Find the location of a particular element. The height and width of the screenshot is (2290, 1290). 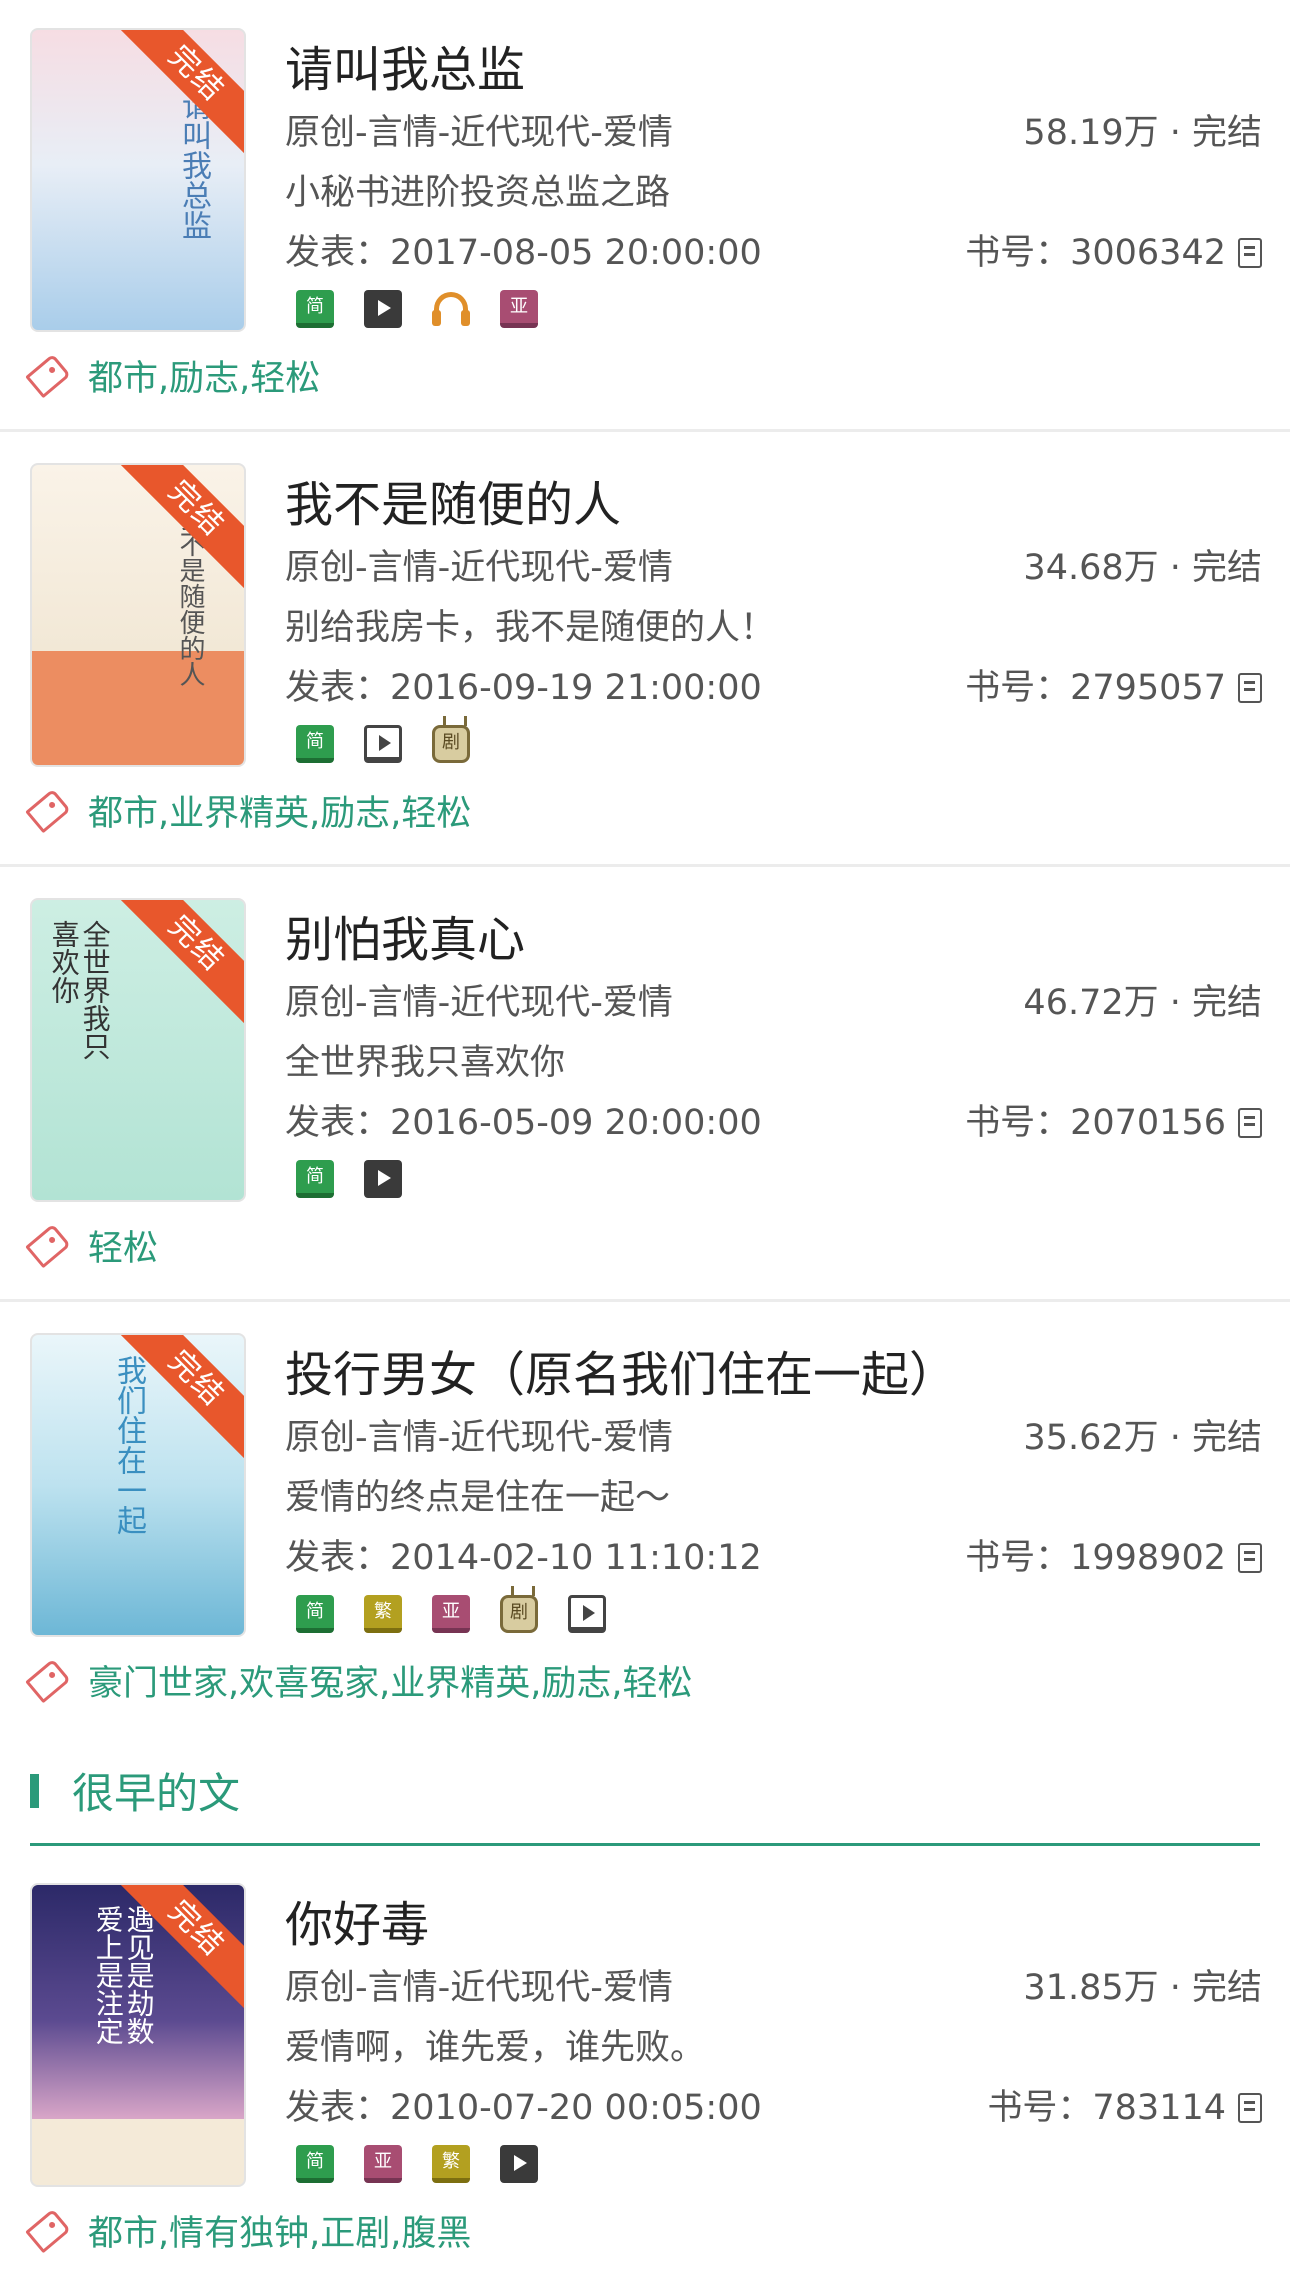

book-tags: 豪门世家,欢喜冤家,业界精英,励志,轻松 is located at coordinates (359, 1680).